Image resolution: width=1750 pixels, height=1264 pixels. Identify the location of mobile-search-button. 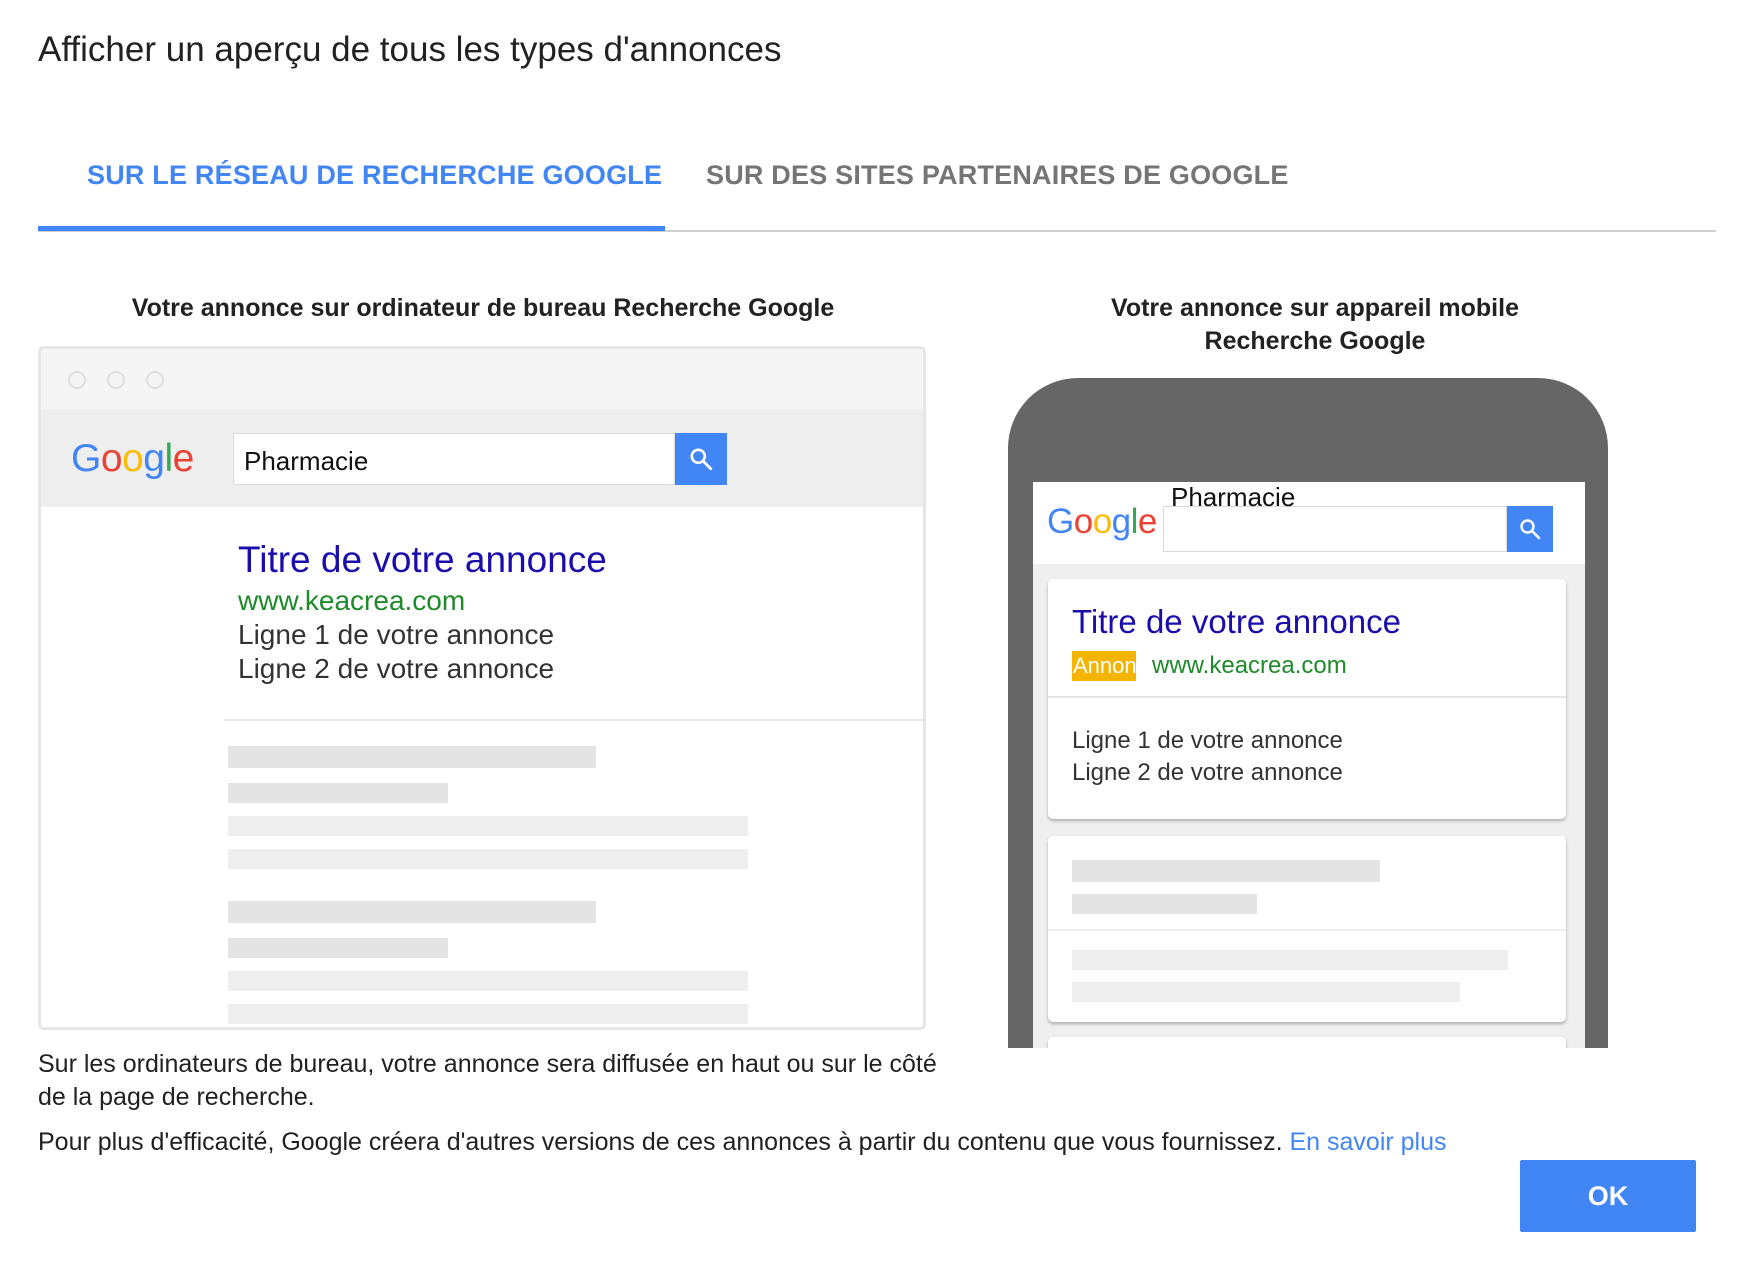
(1530, 529).